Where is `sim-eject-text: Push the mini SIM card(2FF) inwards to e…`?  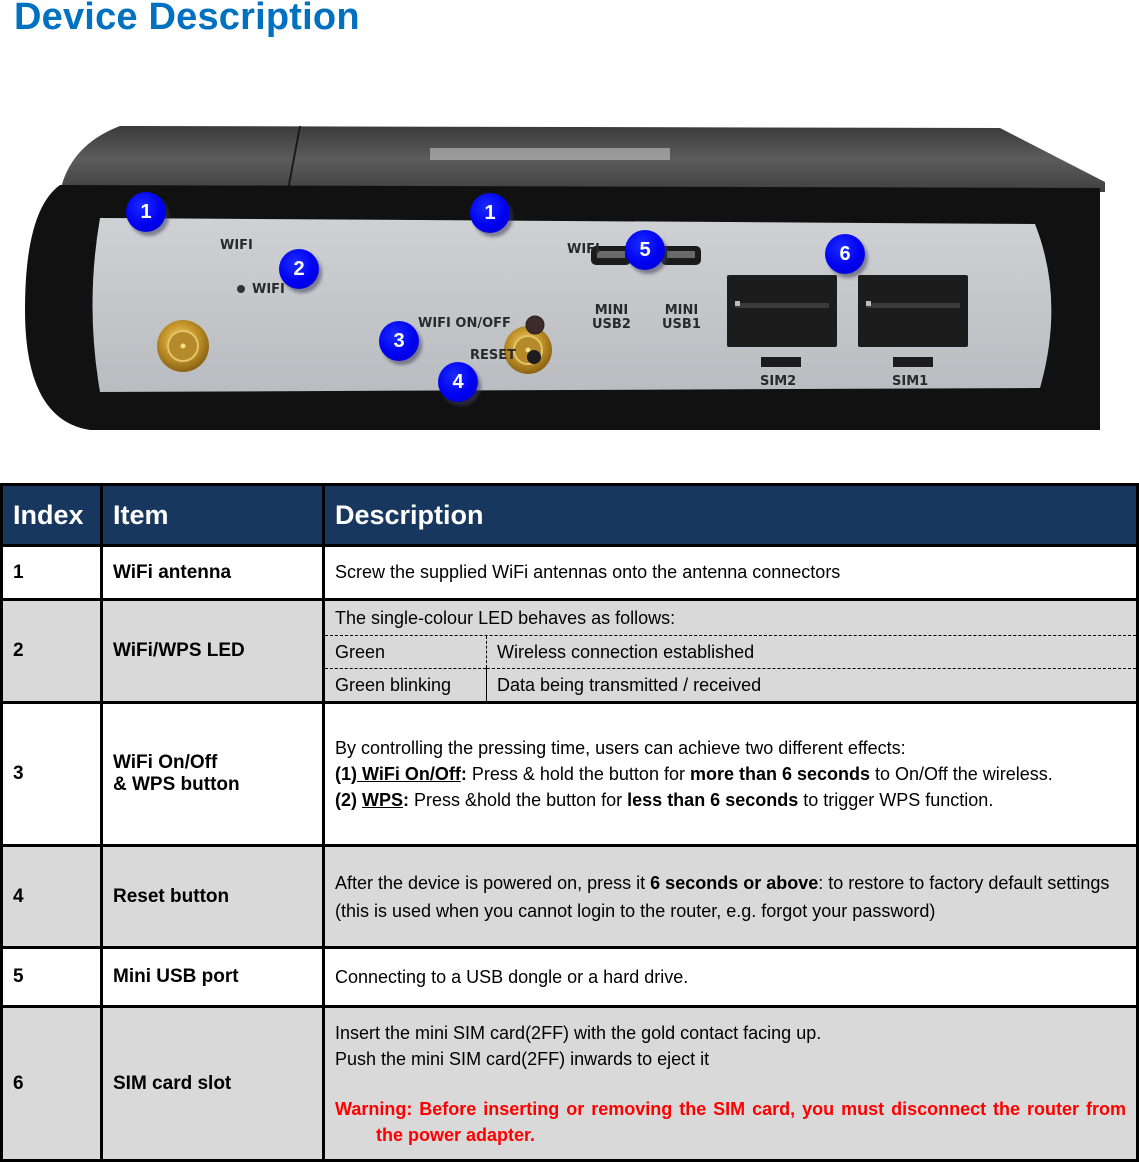
sim-eject-text: Push the mini SIM card(2FF) inwards to e… is located at coordinates (522, 1058).